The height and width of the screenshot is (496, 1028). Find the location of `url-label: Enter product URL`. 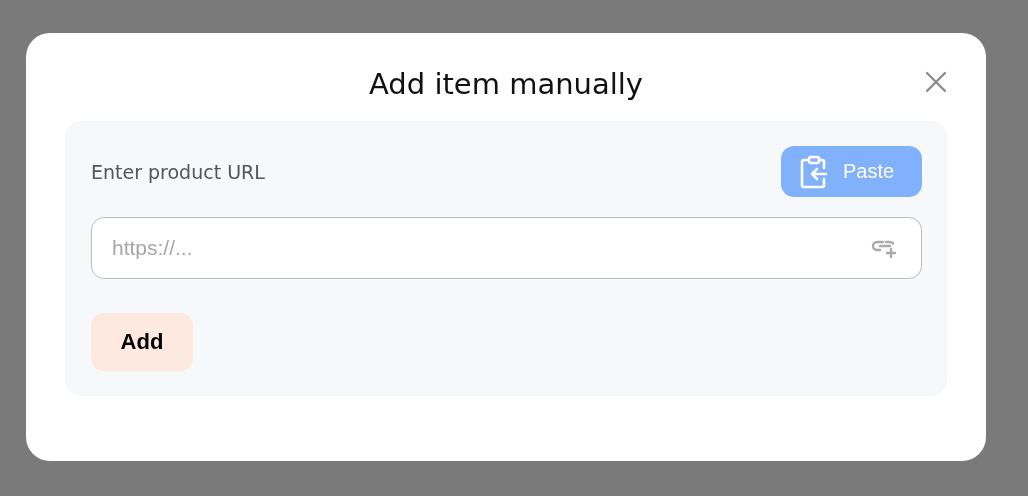

url-label: Enter product URL is located at coordinates (178, 171).